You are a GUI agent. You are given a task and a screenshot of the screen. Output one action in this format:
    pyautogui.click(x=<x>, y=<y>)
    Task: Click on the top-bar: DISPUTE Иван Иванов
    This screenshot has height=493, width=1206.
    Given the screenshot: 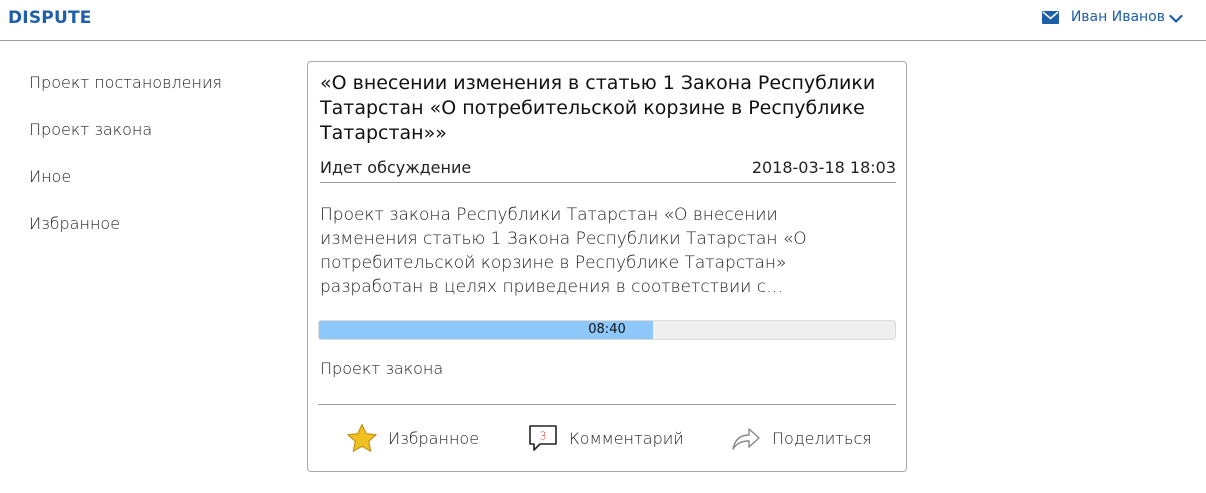 What is the action you would take?
    pyautogui.click(x=603, y=20)
    